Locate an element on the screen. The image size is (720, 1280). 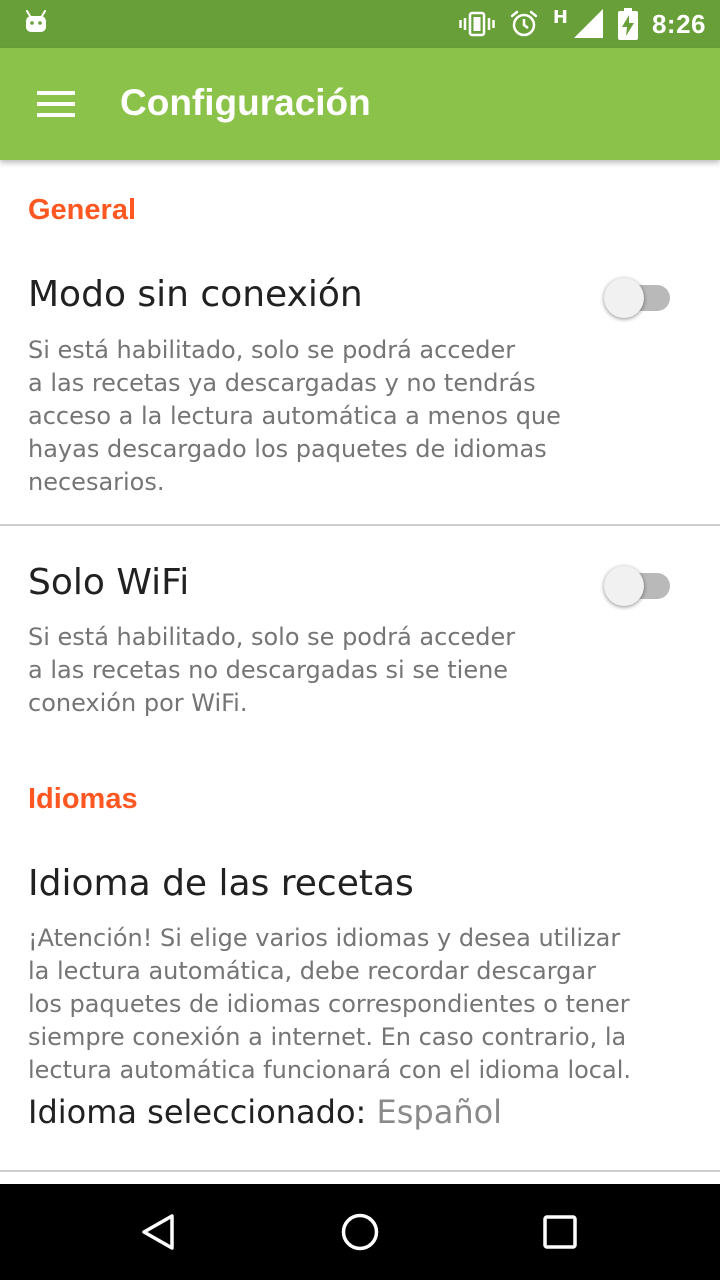
navigation-bar is located at coordinates (360, 1232).